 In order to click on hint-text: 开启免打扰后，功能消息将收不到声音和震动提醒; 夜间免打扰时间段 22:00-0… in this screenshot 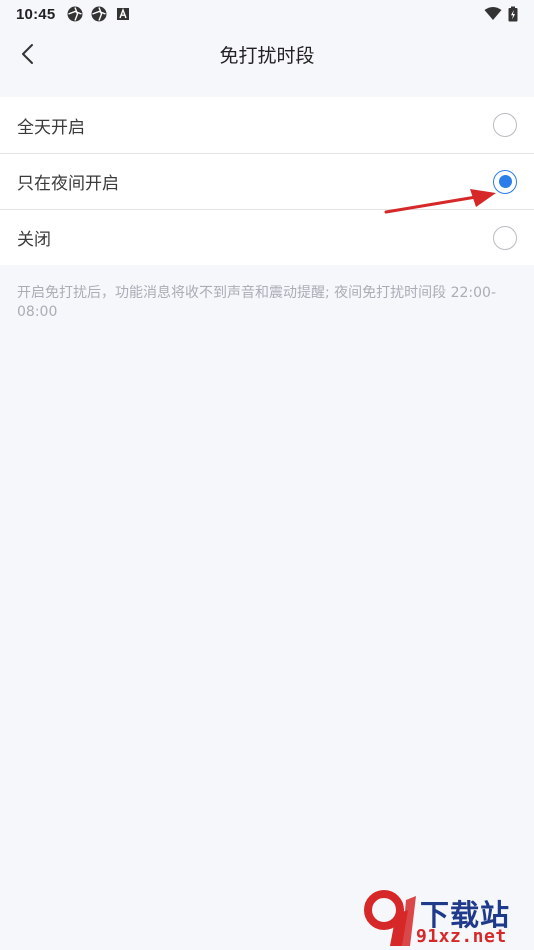, I will do `click(257, 302)`.